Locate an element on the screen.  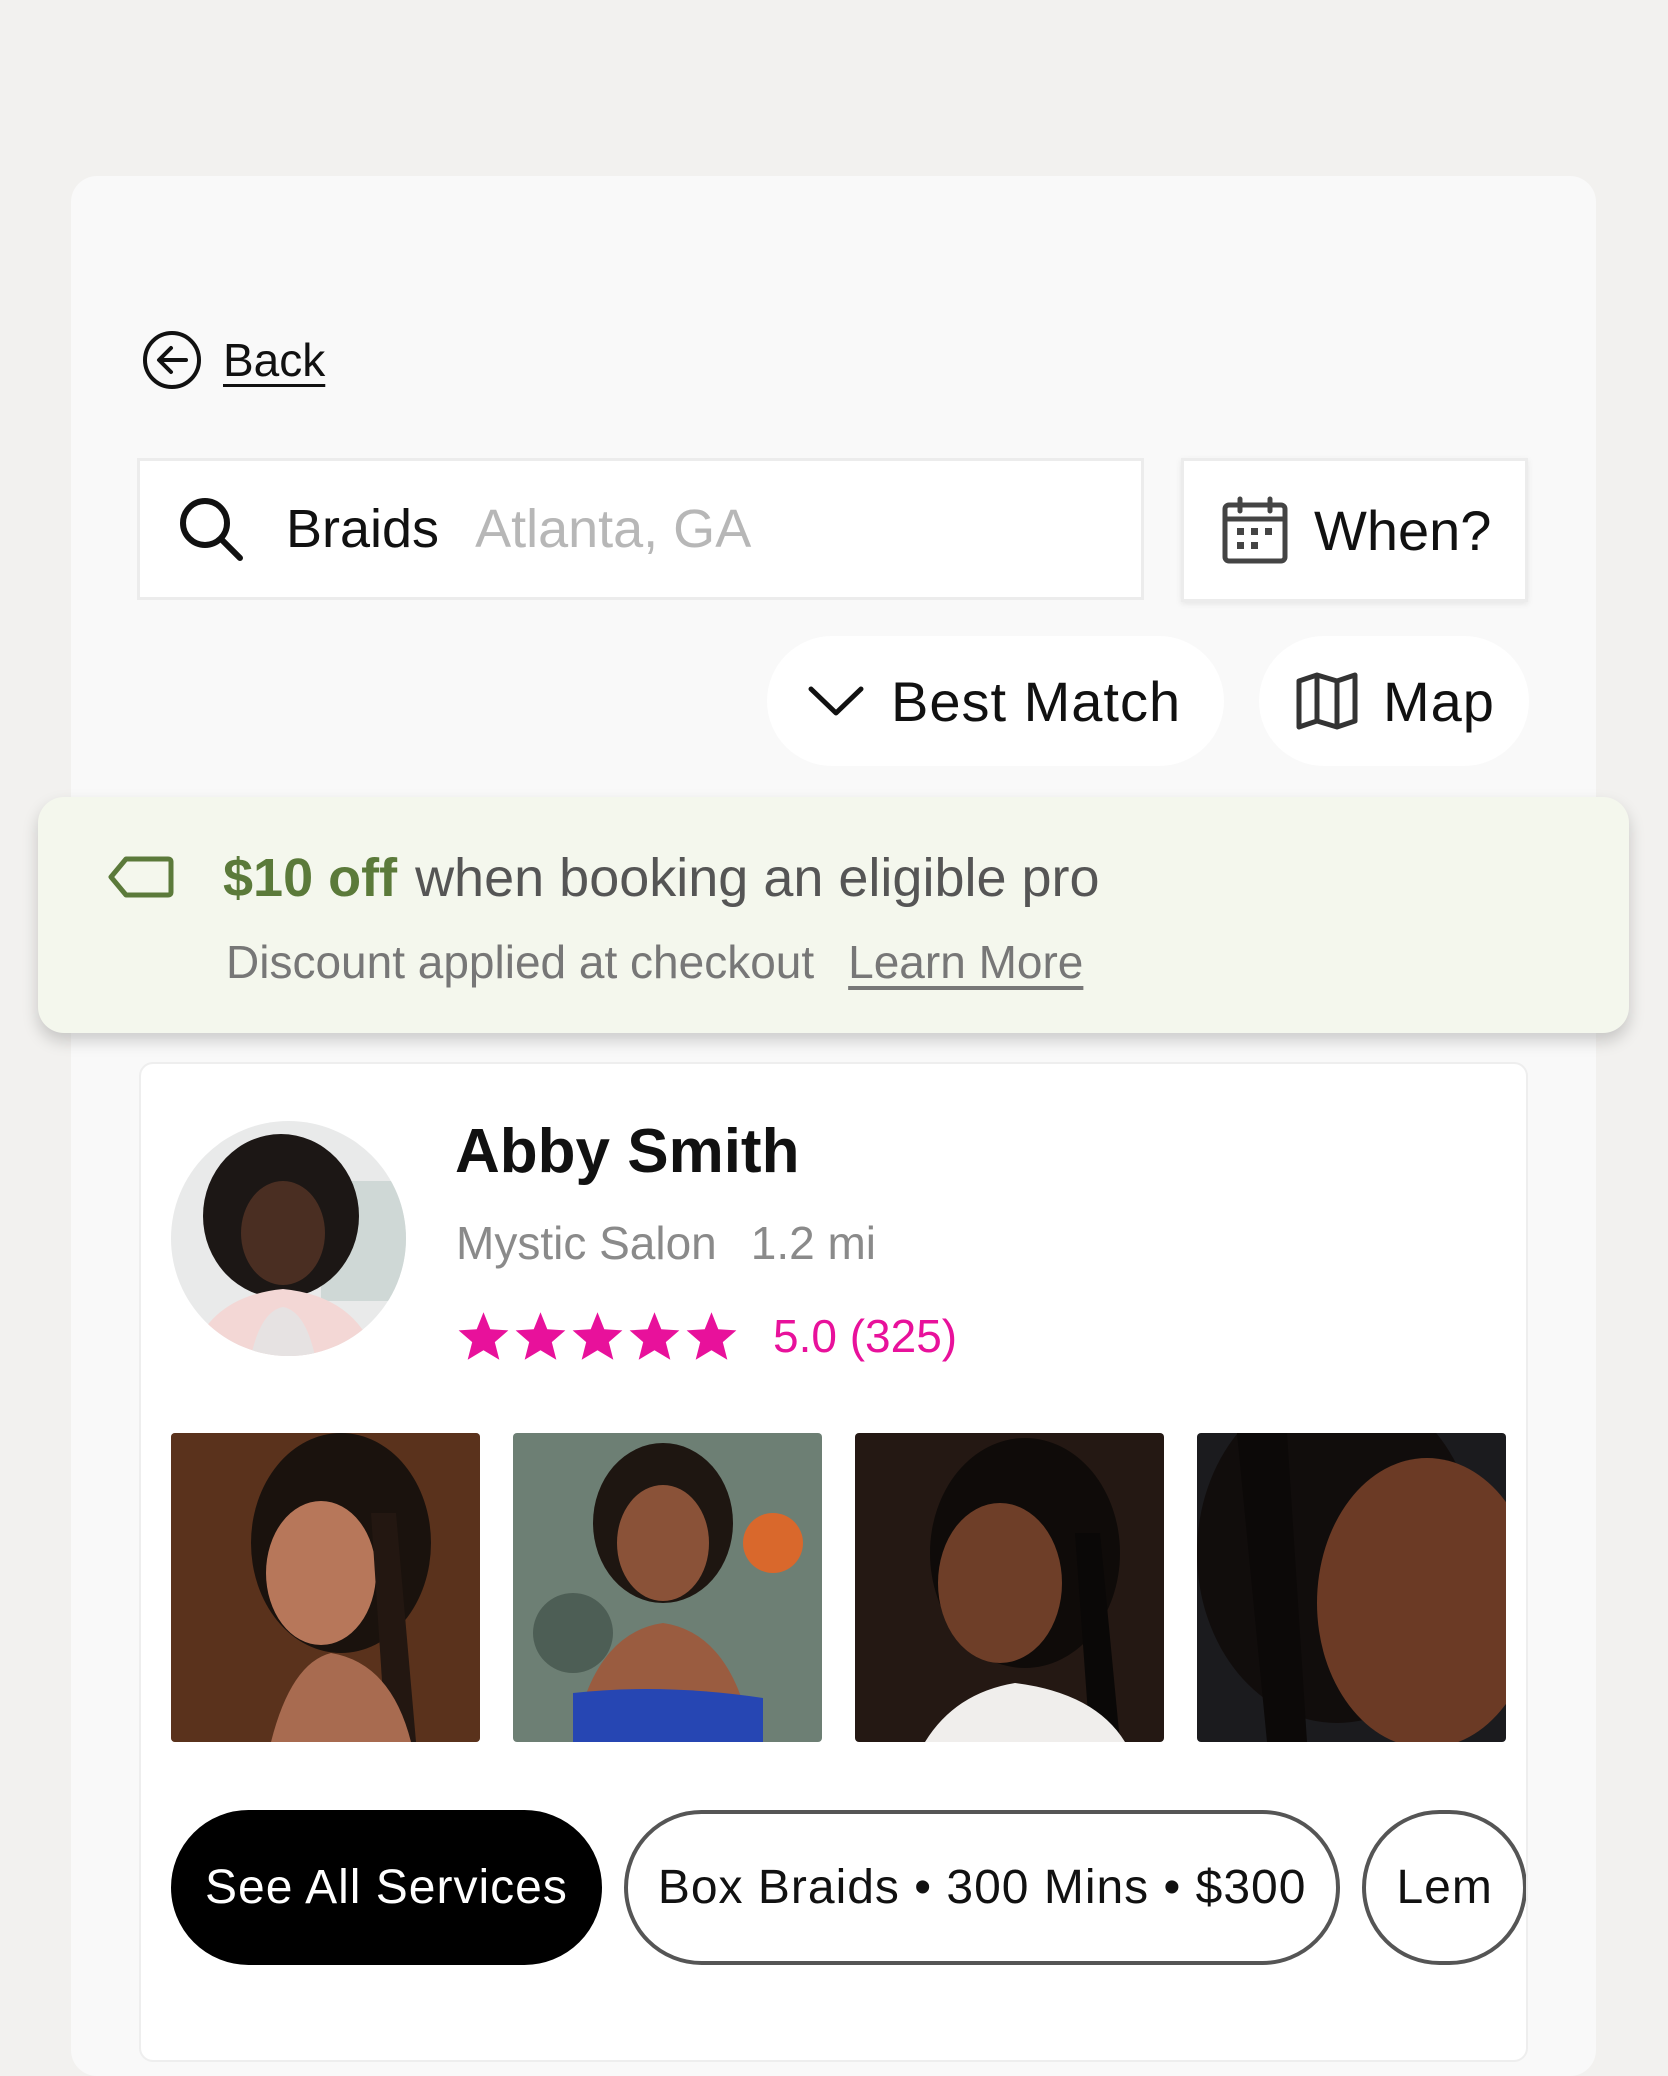
distance: 1.2 mi is located at coordinates (813, 1243).